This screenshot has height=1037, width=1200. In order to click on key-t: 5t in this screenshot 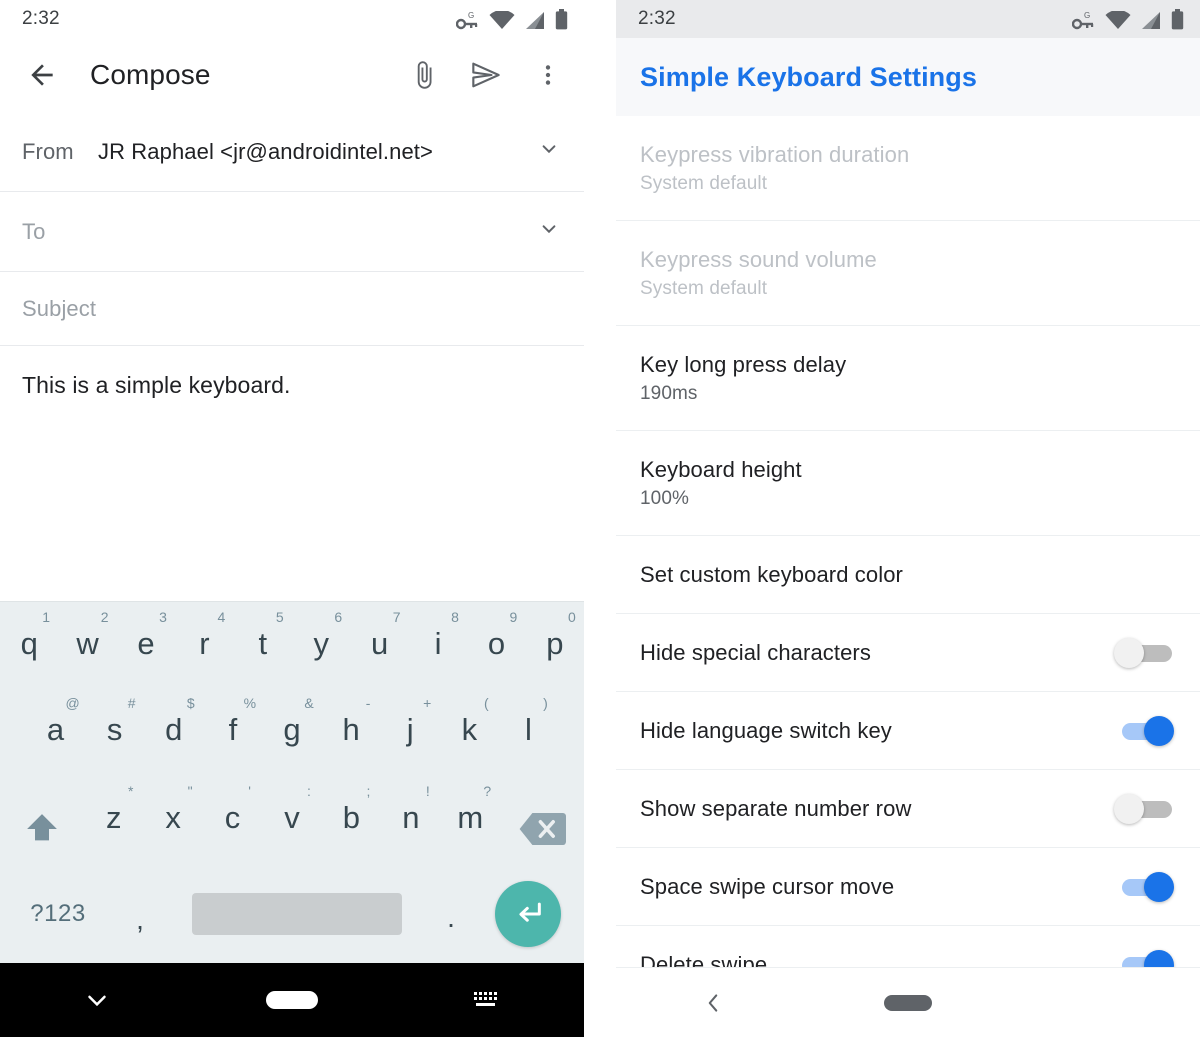, I will do `click(263, 651)`.